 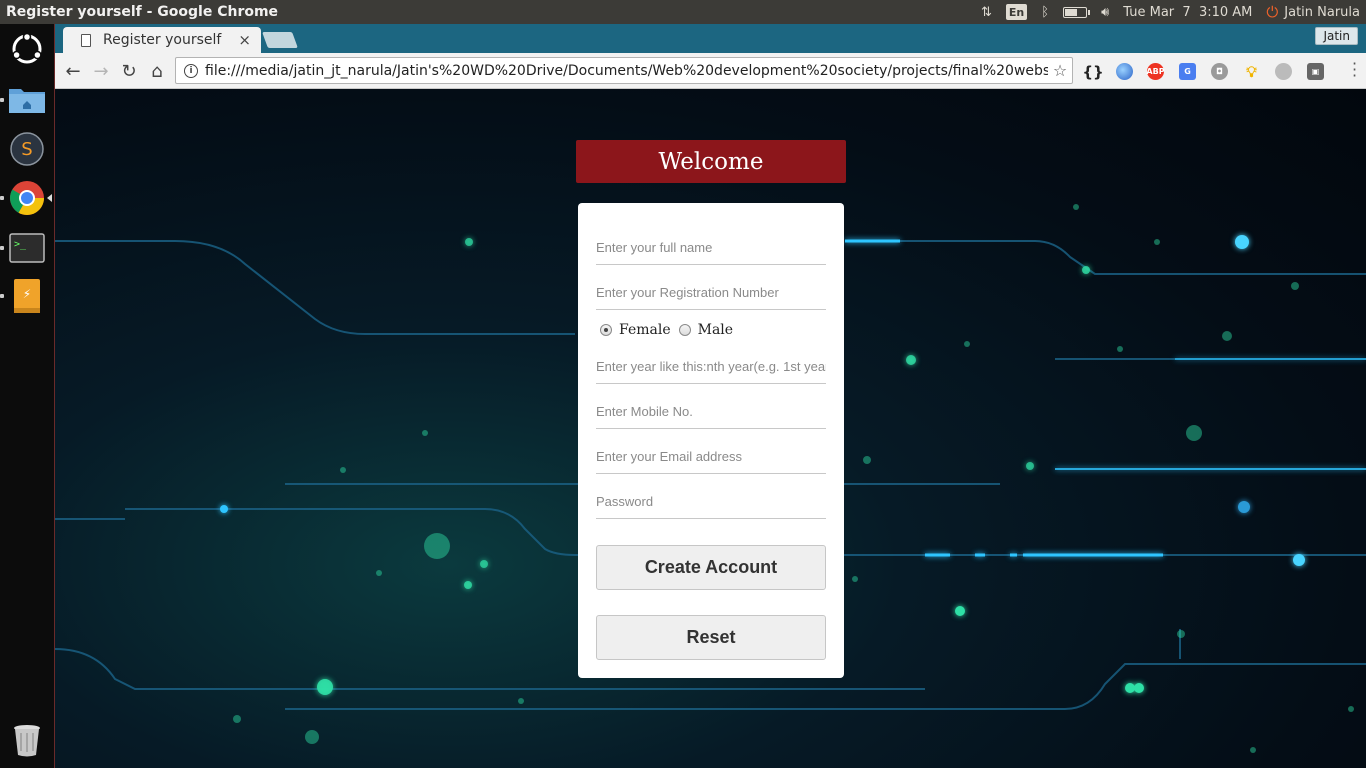 What do you see at coordinates (1105, 12) in the screenshot?
I see `volume-icon: 🔊︎` at bounding box center [1105, 12].